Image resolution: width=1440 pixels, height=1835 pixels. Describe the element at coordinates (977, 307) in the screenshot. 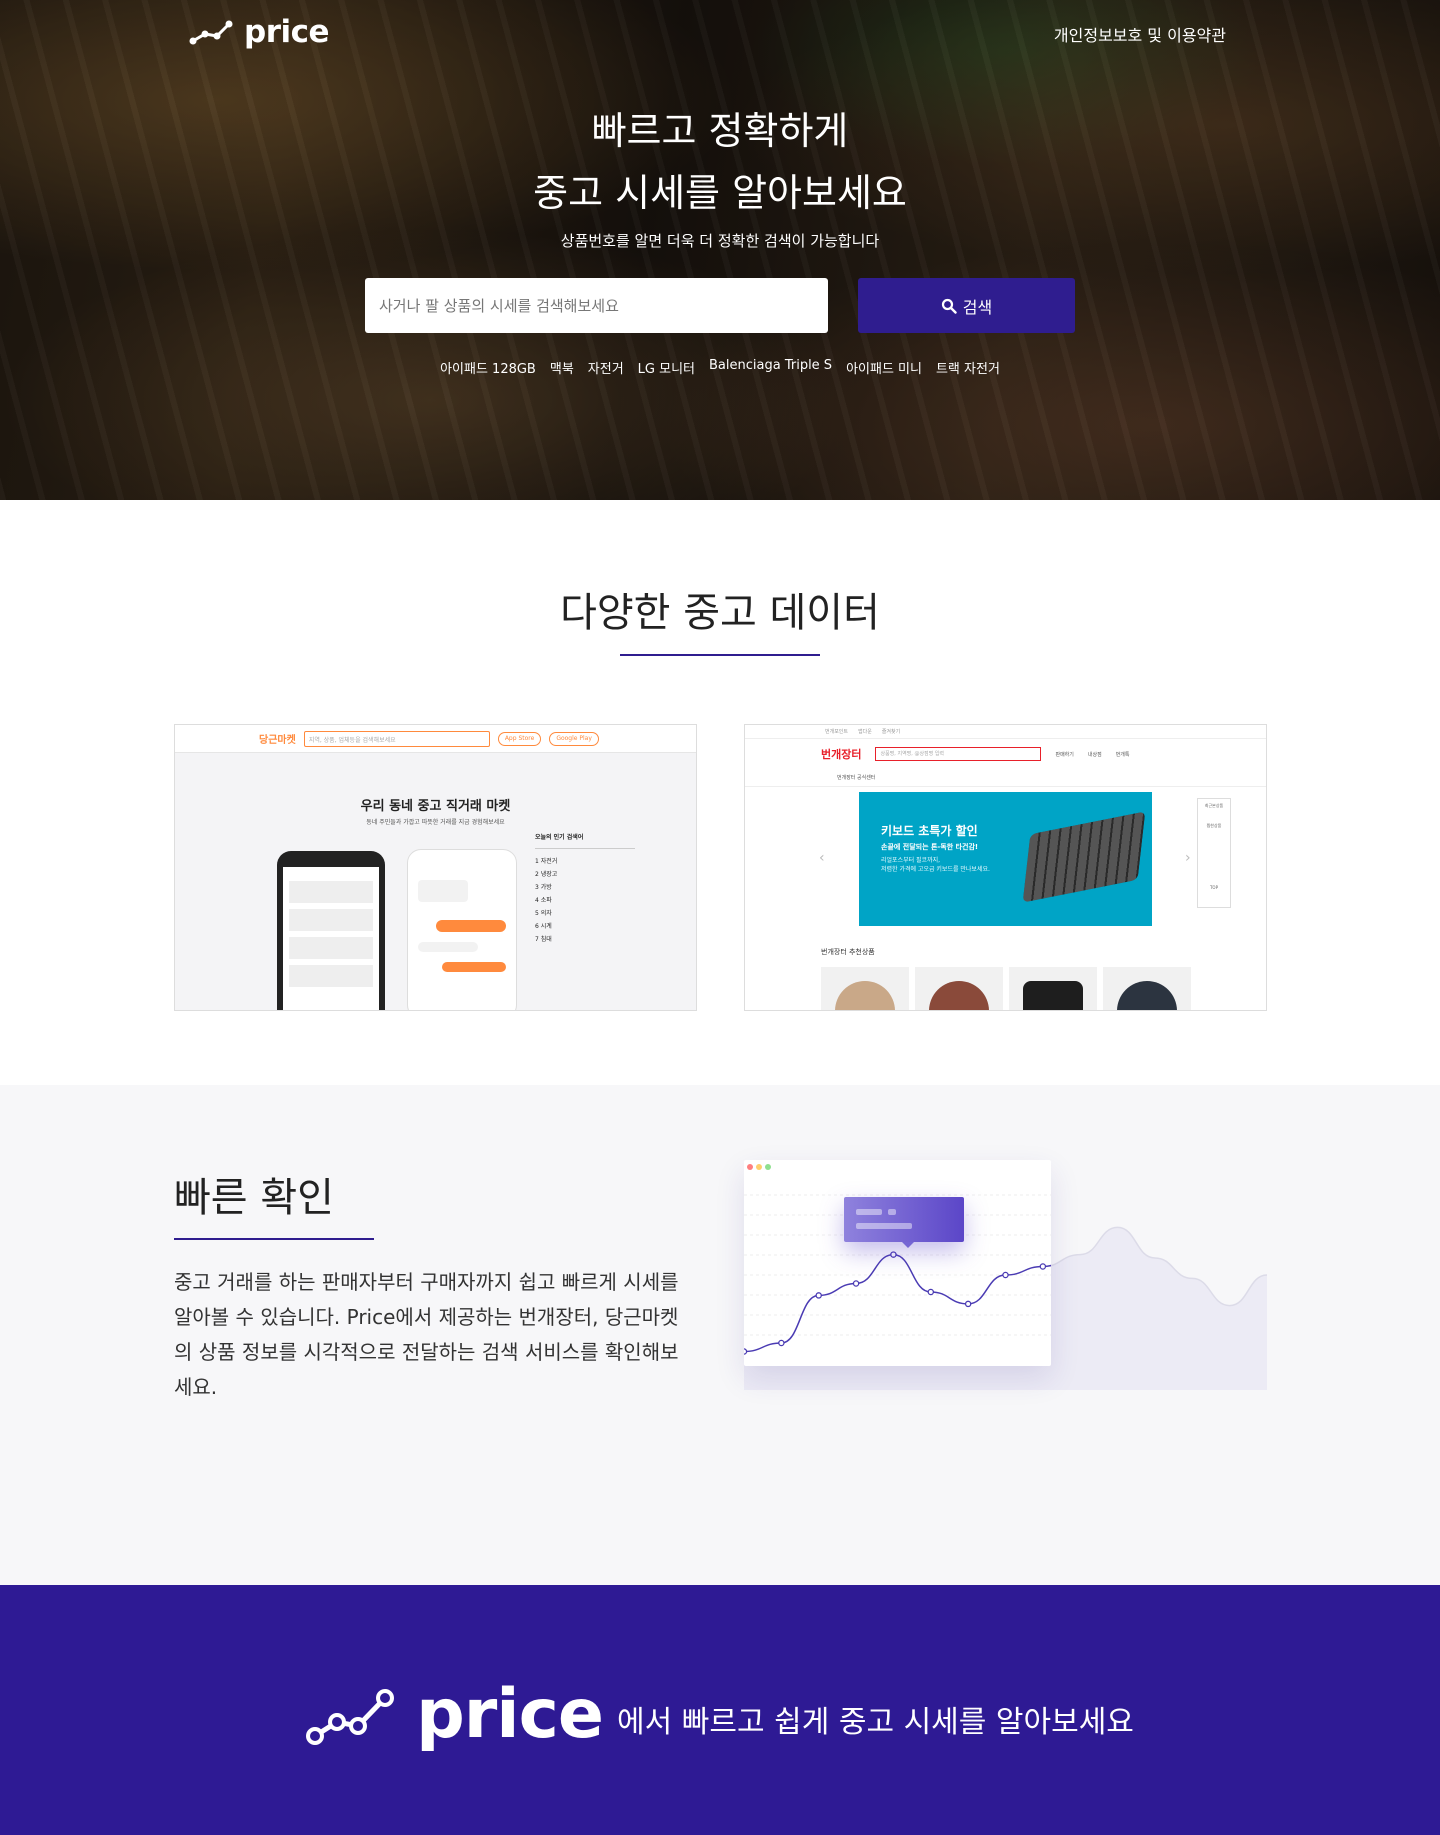

I see `search-button-label: 검색` at that location.